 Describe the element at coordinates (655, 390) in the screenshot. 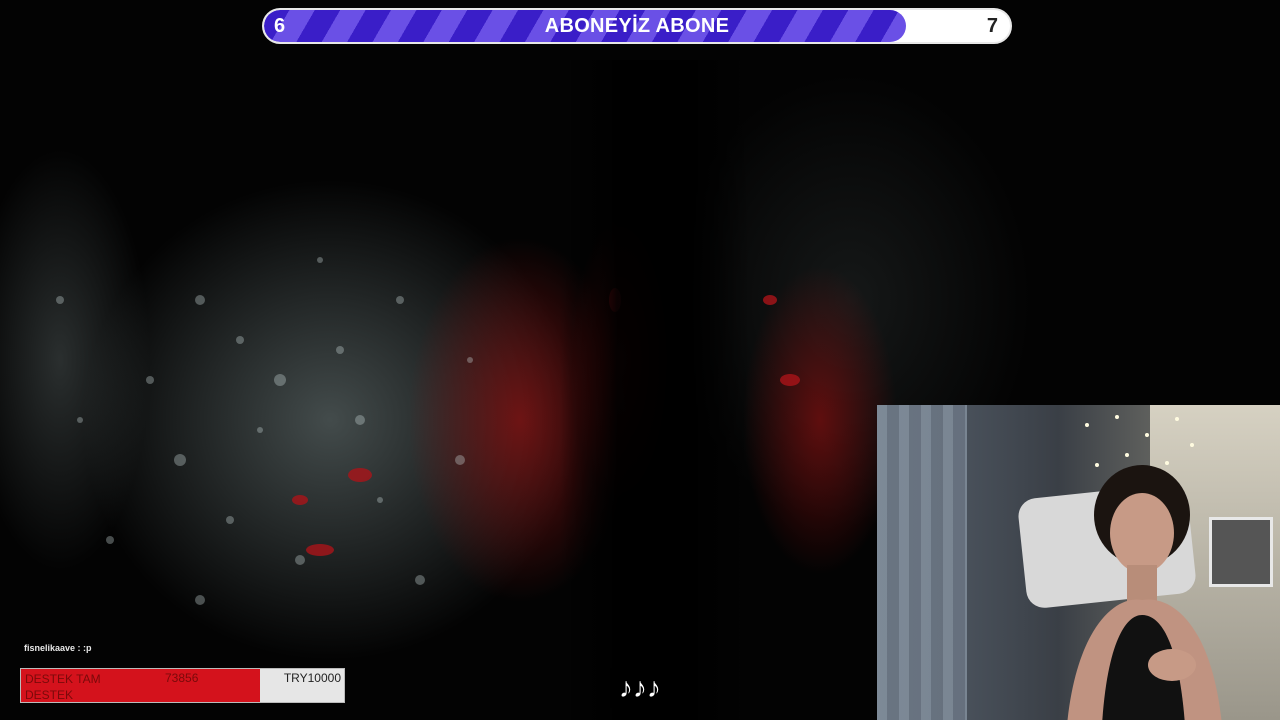

I see `dark-pillar` at that location.